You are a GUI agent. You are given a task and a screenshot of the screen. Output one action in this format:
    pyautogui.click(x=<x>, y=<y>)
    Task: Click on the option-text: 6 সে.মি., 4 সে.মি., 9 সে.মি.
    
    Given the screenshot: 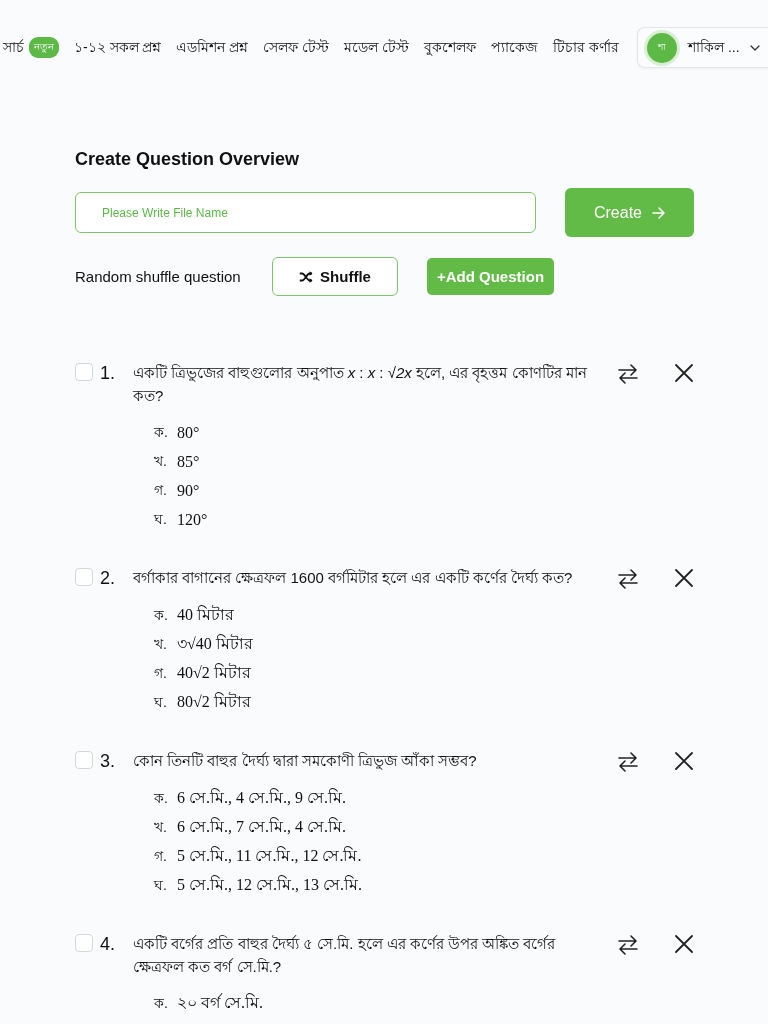 What is the action you would take?
    pyautogui.click(x=261, y=797)
    